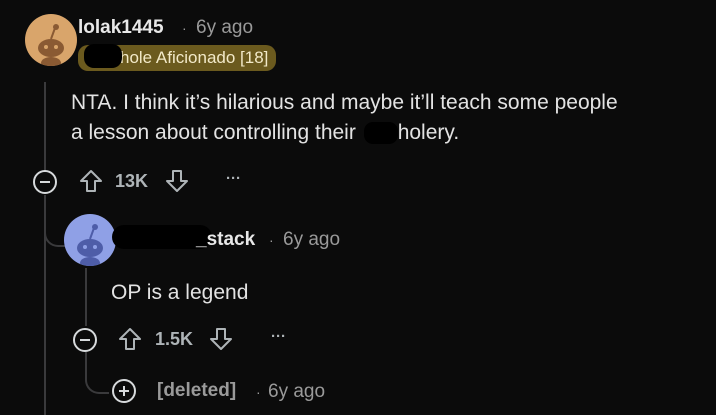 The height and width of the screenshot is (415, 716). What do you see at coordinates (196, 391) in the screenshot?
I see `deleted-username: [deleted]` at bounding box center [196, 391].